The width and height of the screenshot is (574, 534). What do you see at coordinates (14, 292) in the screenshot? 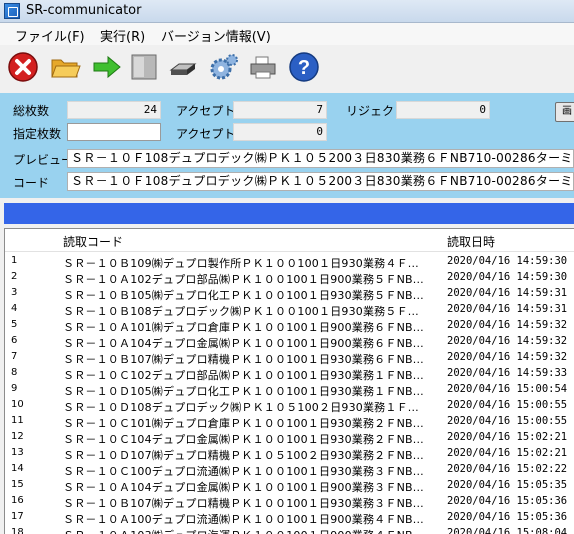
I see `row-number: 3` at bounding box center [14, 292].